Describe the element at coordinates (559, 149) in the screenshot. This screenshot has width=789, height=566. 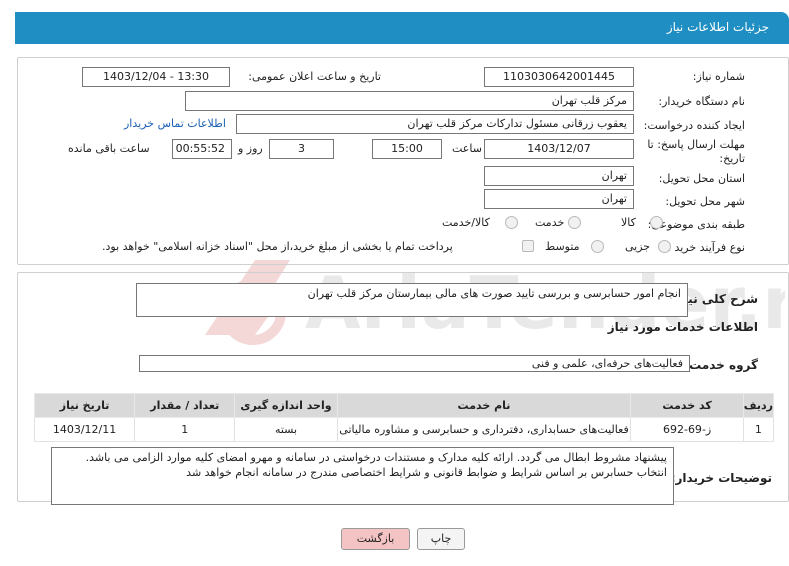
I see `deadline-date-field: 1403/12/07` at that location.